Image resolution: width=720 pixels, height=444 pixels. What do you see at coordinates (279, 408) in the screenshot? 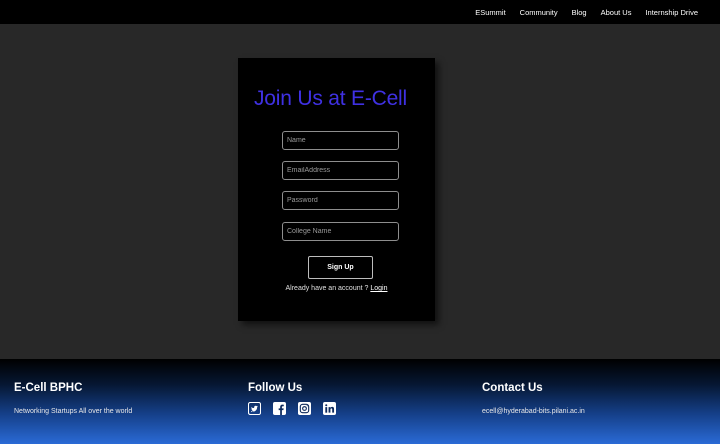
I see `facebook-icon` at bounding box center [279, 408].